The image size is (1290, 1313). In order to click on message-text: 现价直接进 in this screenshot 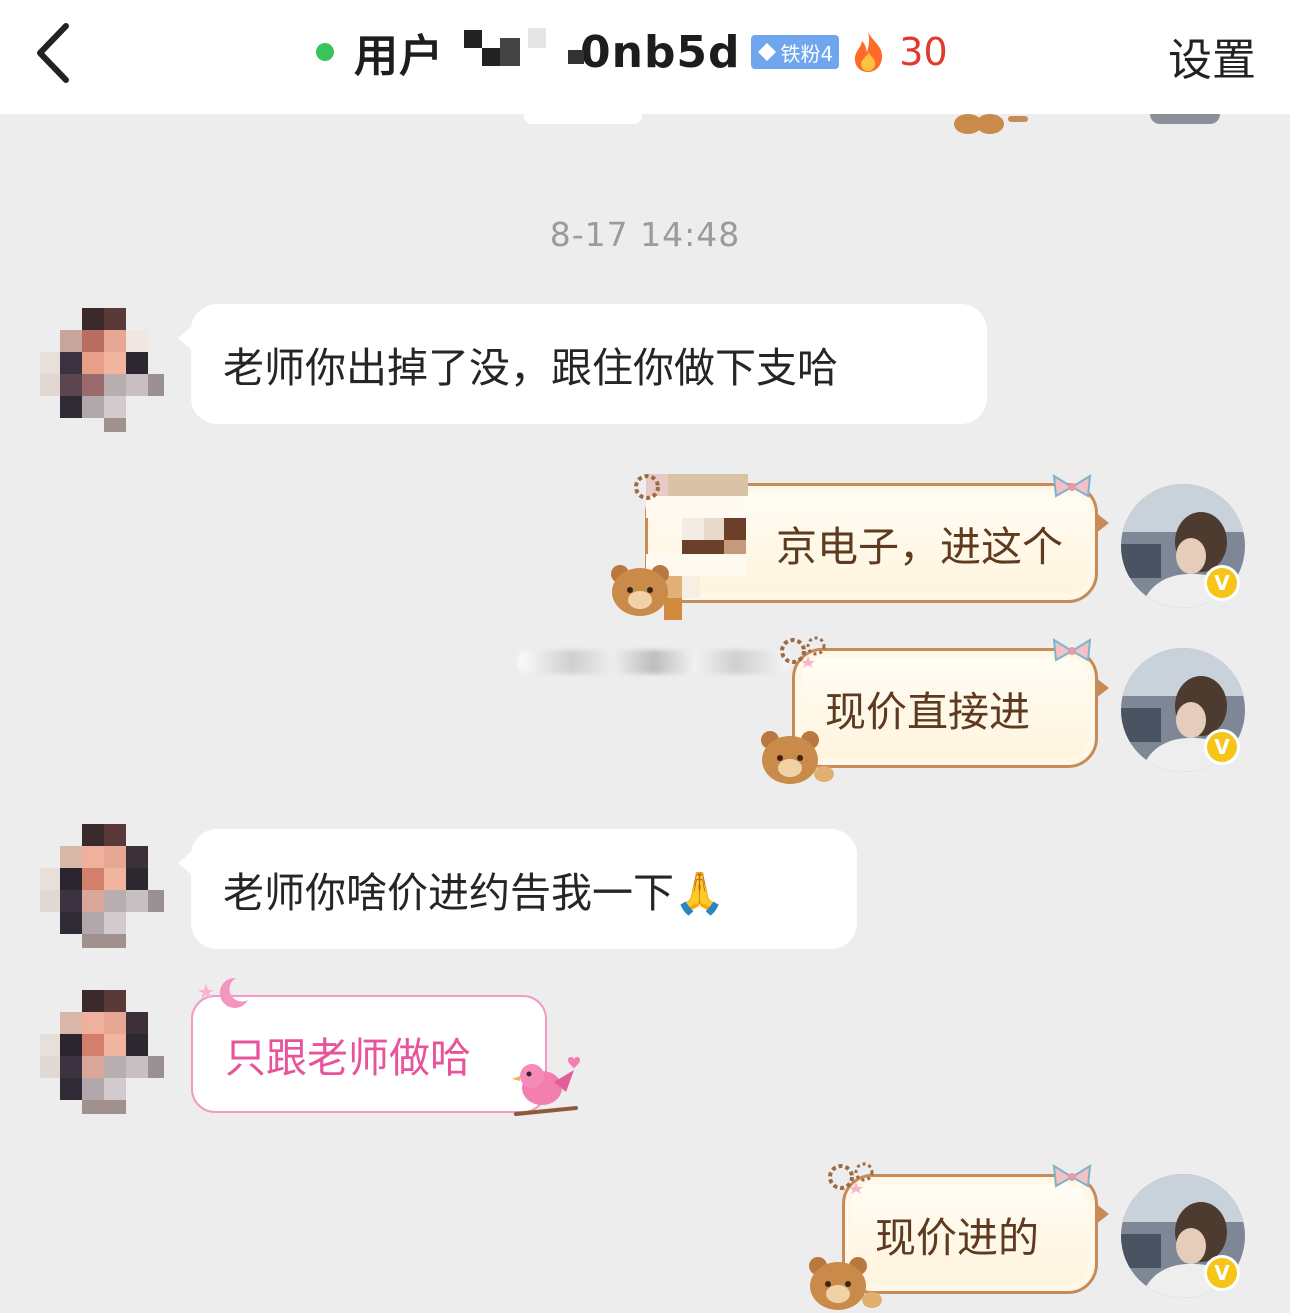, I will do `click(927, 712)`.